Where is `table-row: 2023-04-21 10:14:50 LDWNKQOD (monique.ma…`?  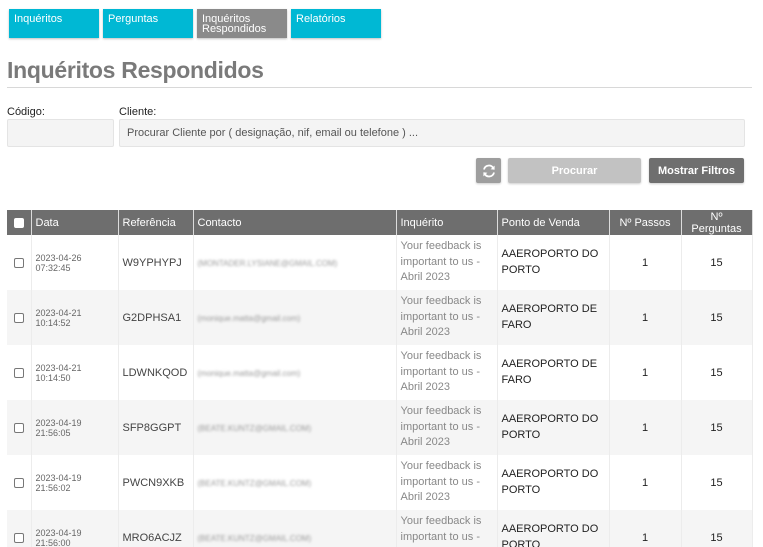
table-row: 2023-04-21 10:14:50 LDWNKQOD (monique.ma… is located at coordinates (380, 372).